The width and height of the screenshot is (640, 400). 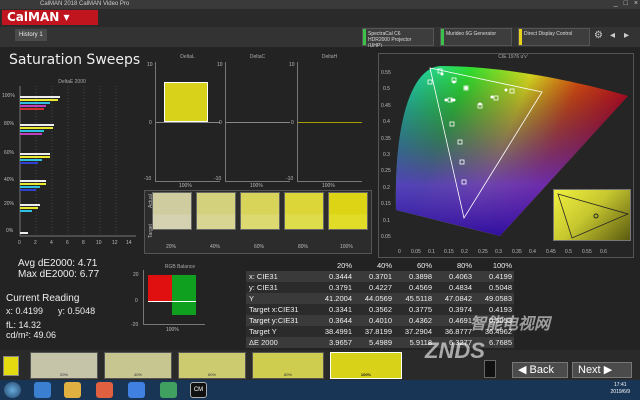 I want to click on bar-100-red, so click(x=32, y=109).